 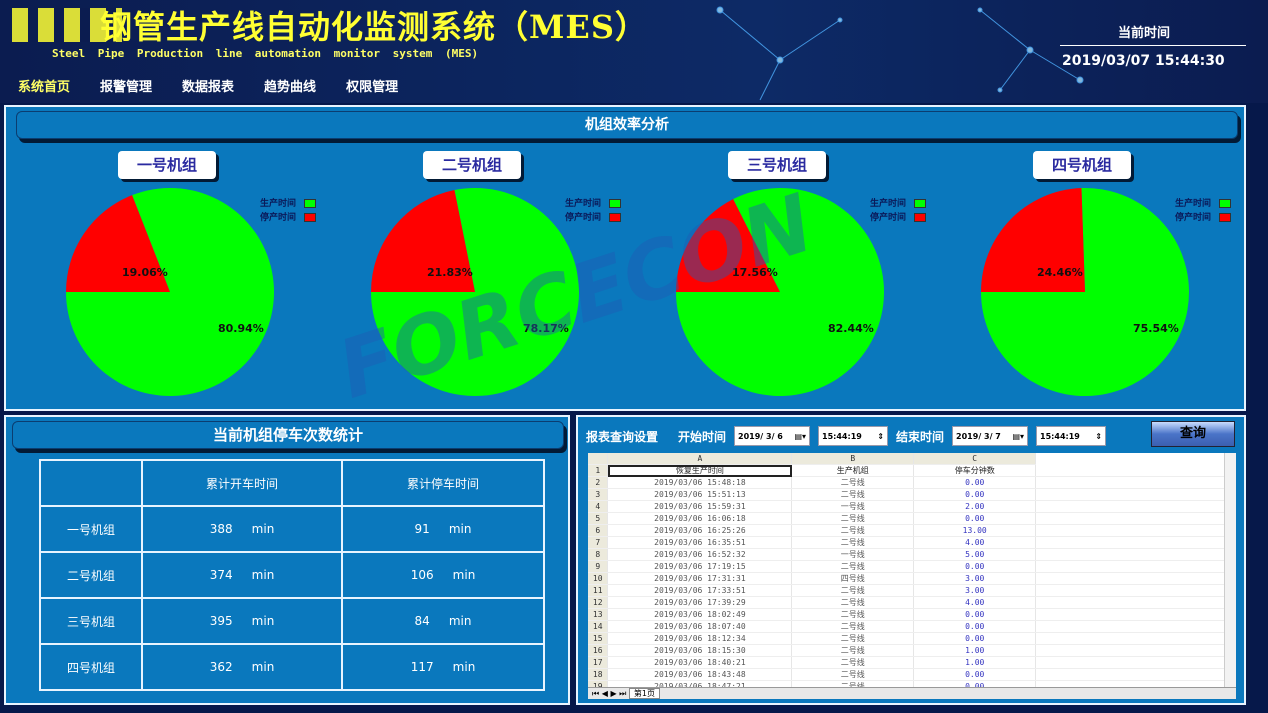 What do you see at coordinates (1082, 165) in the screenshot?
I see `unit-title: 四号机组` at bounding box center [1082, 165].